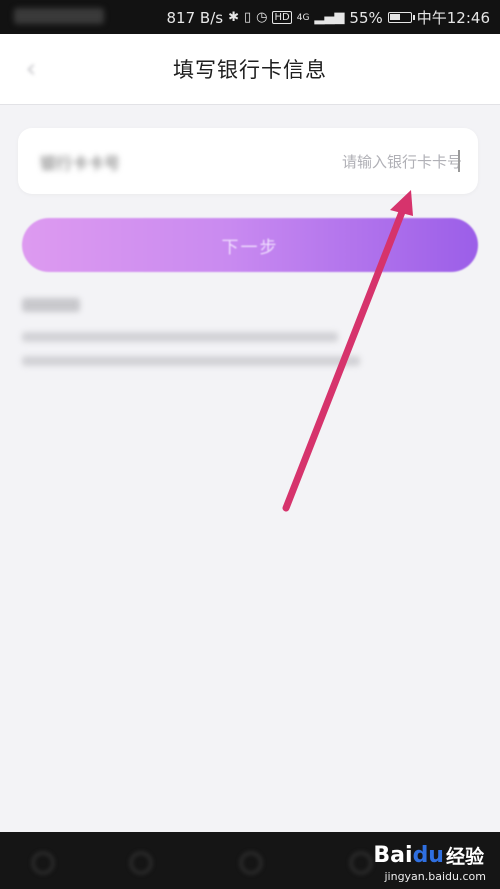 The height and width of the screenshot is (889, 500). What do you see at coordinates (347, 351) in the screenshot?
I see `annotation-arrow` at bounding box center [347, 351].